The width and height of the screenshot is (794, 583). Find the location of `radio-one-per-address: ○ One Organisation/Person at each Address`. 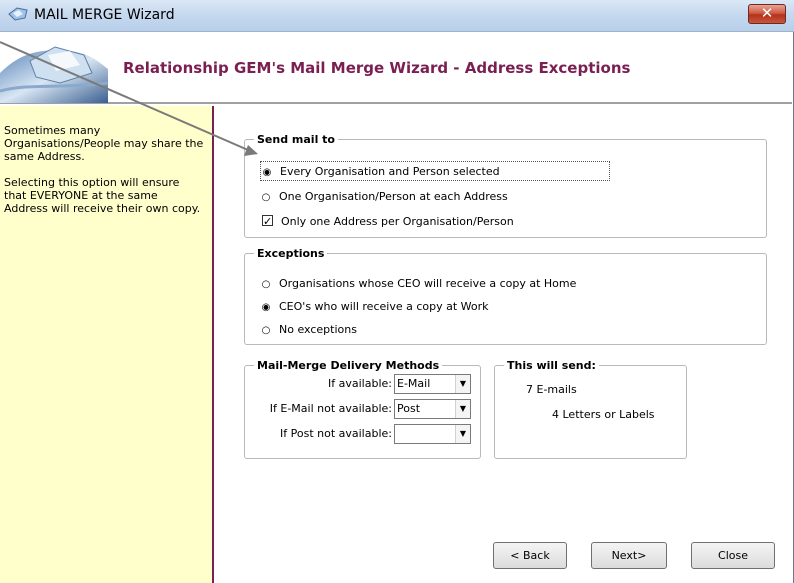

radio-one-per-address: ○ One Organisation/Person at each Address is located at coordinates (384, 197).